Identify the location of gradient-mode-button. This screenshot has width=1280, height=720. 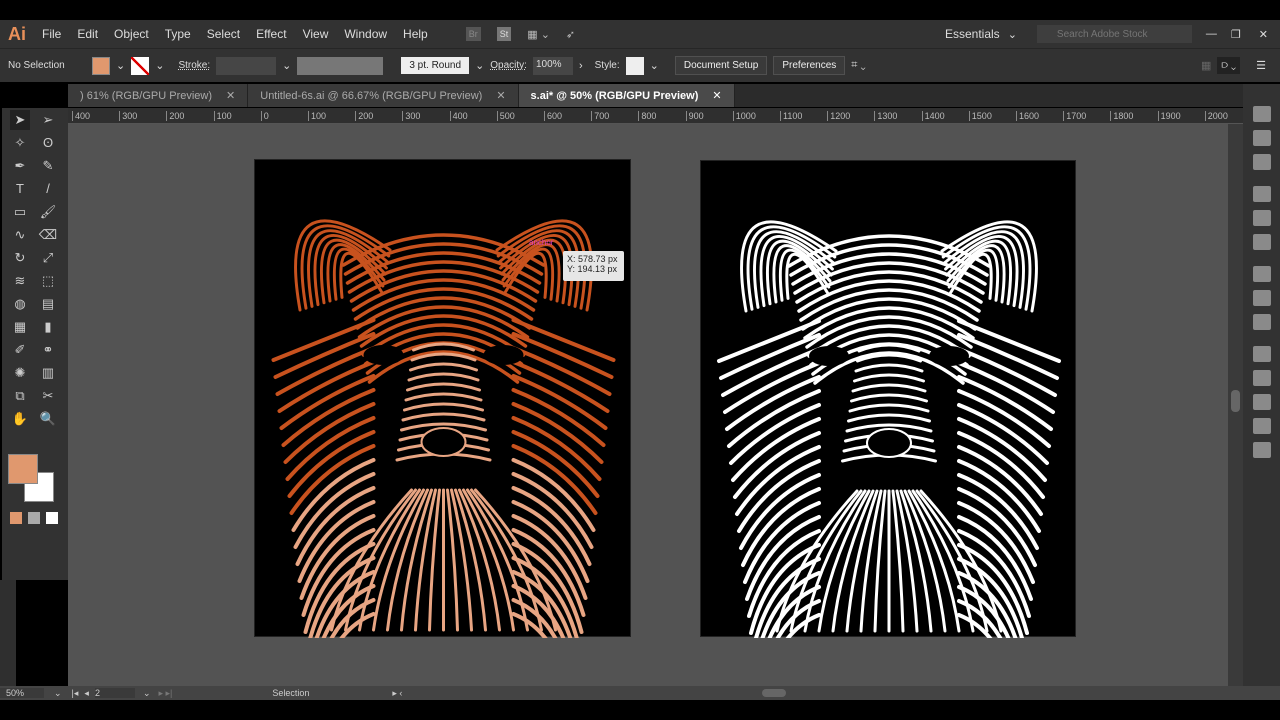
(34, 518).